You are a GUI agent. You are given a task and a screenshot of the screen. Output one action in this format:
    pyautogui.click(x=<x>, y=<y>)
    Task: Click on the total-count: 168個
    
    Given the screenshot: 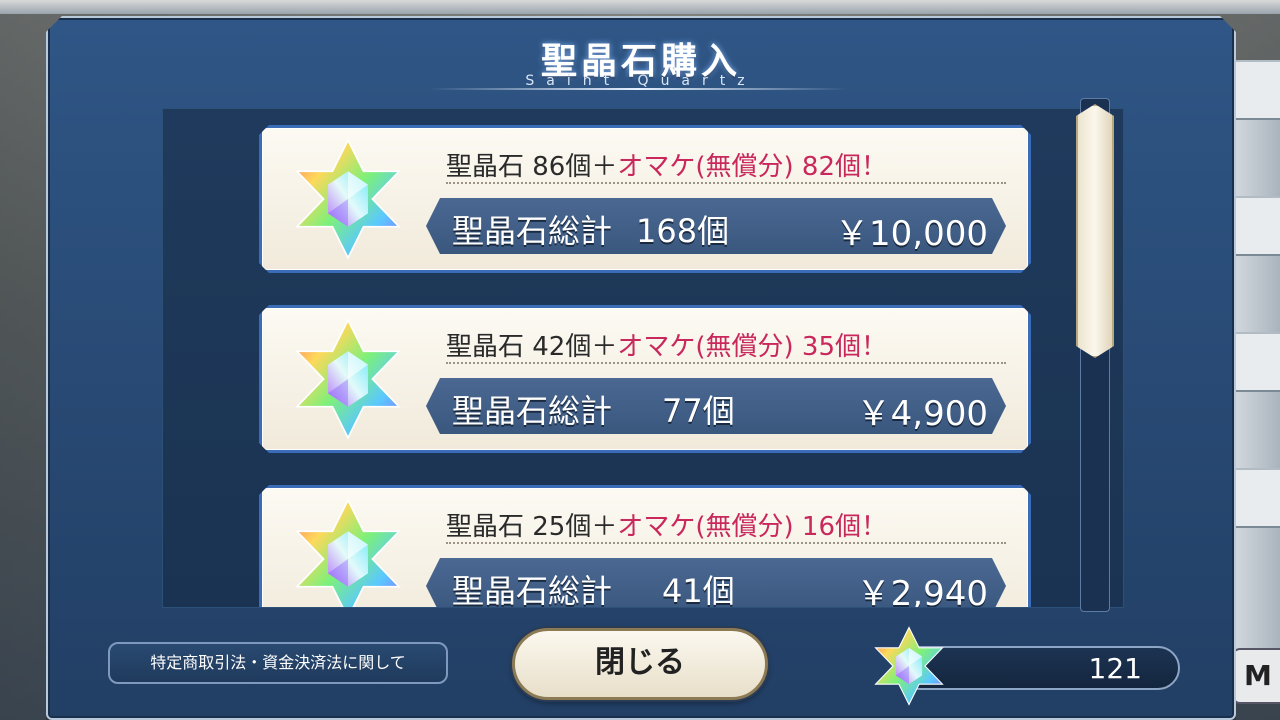 What is the action you would take?
    pyautogui.click(x=683, y=231)
    